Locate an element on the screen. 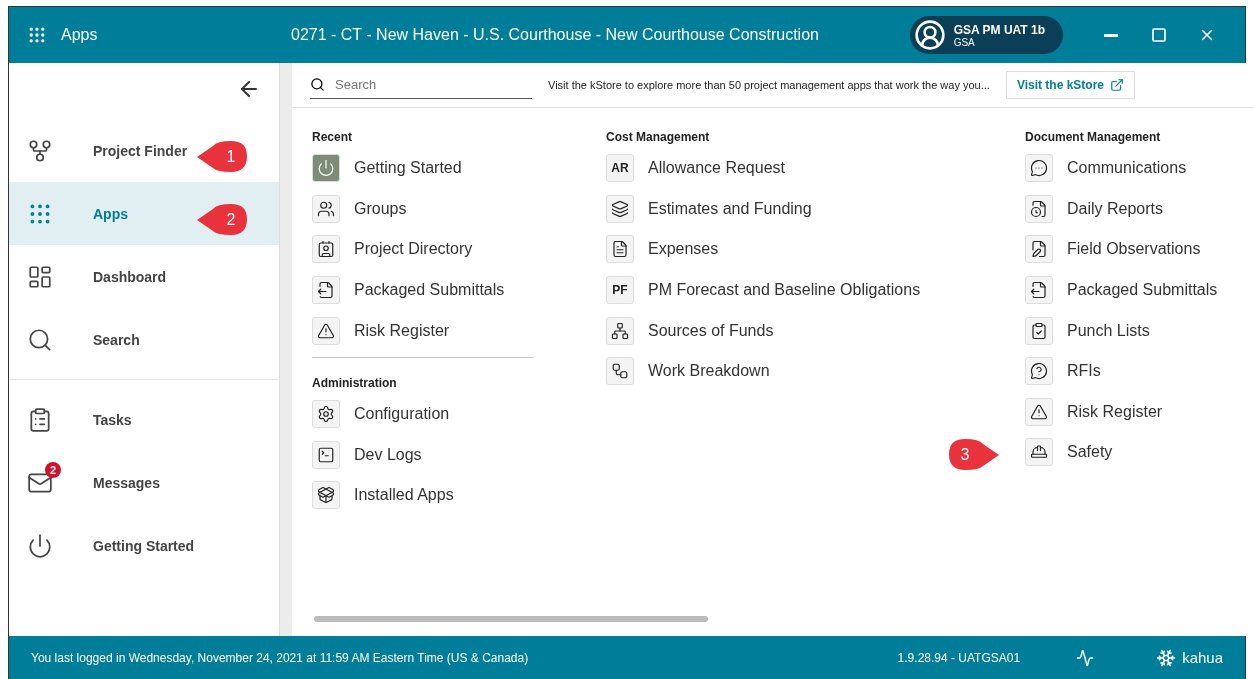  search-field: Search is located at coordinates (421, 85).